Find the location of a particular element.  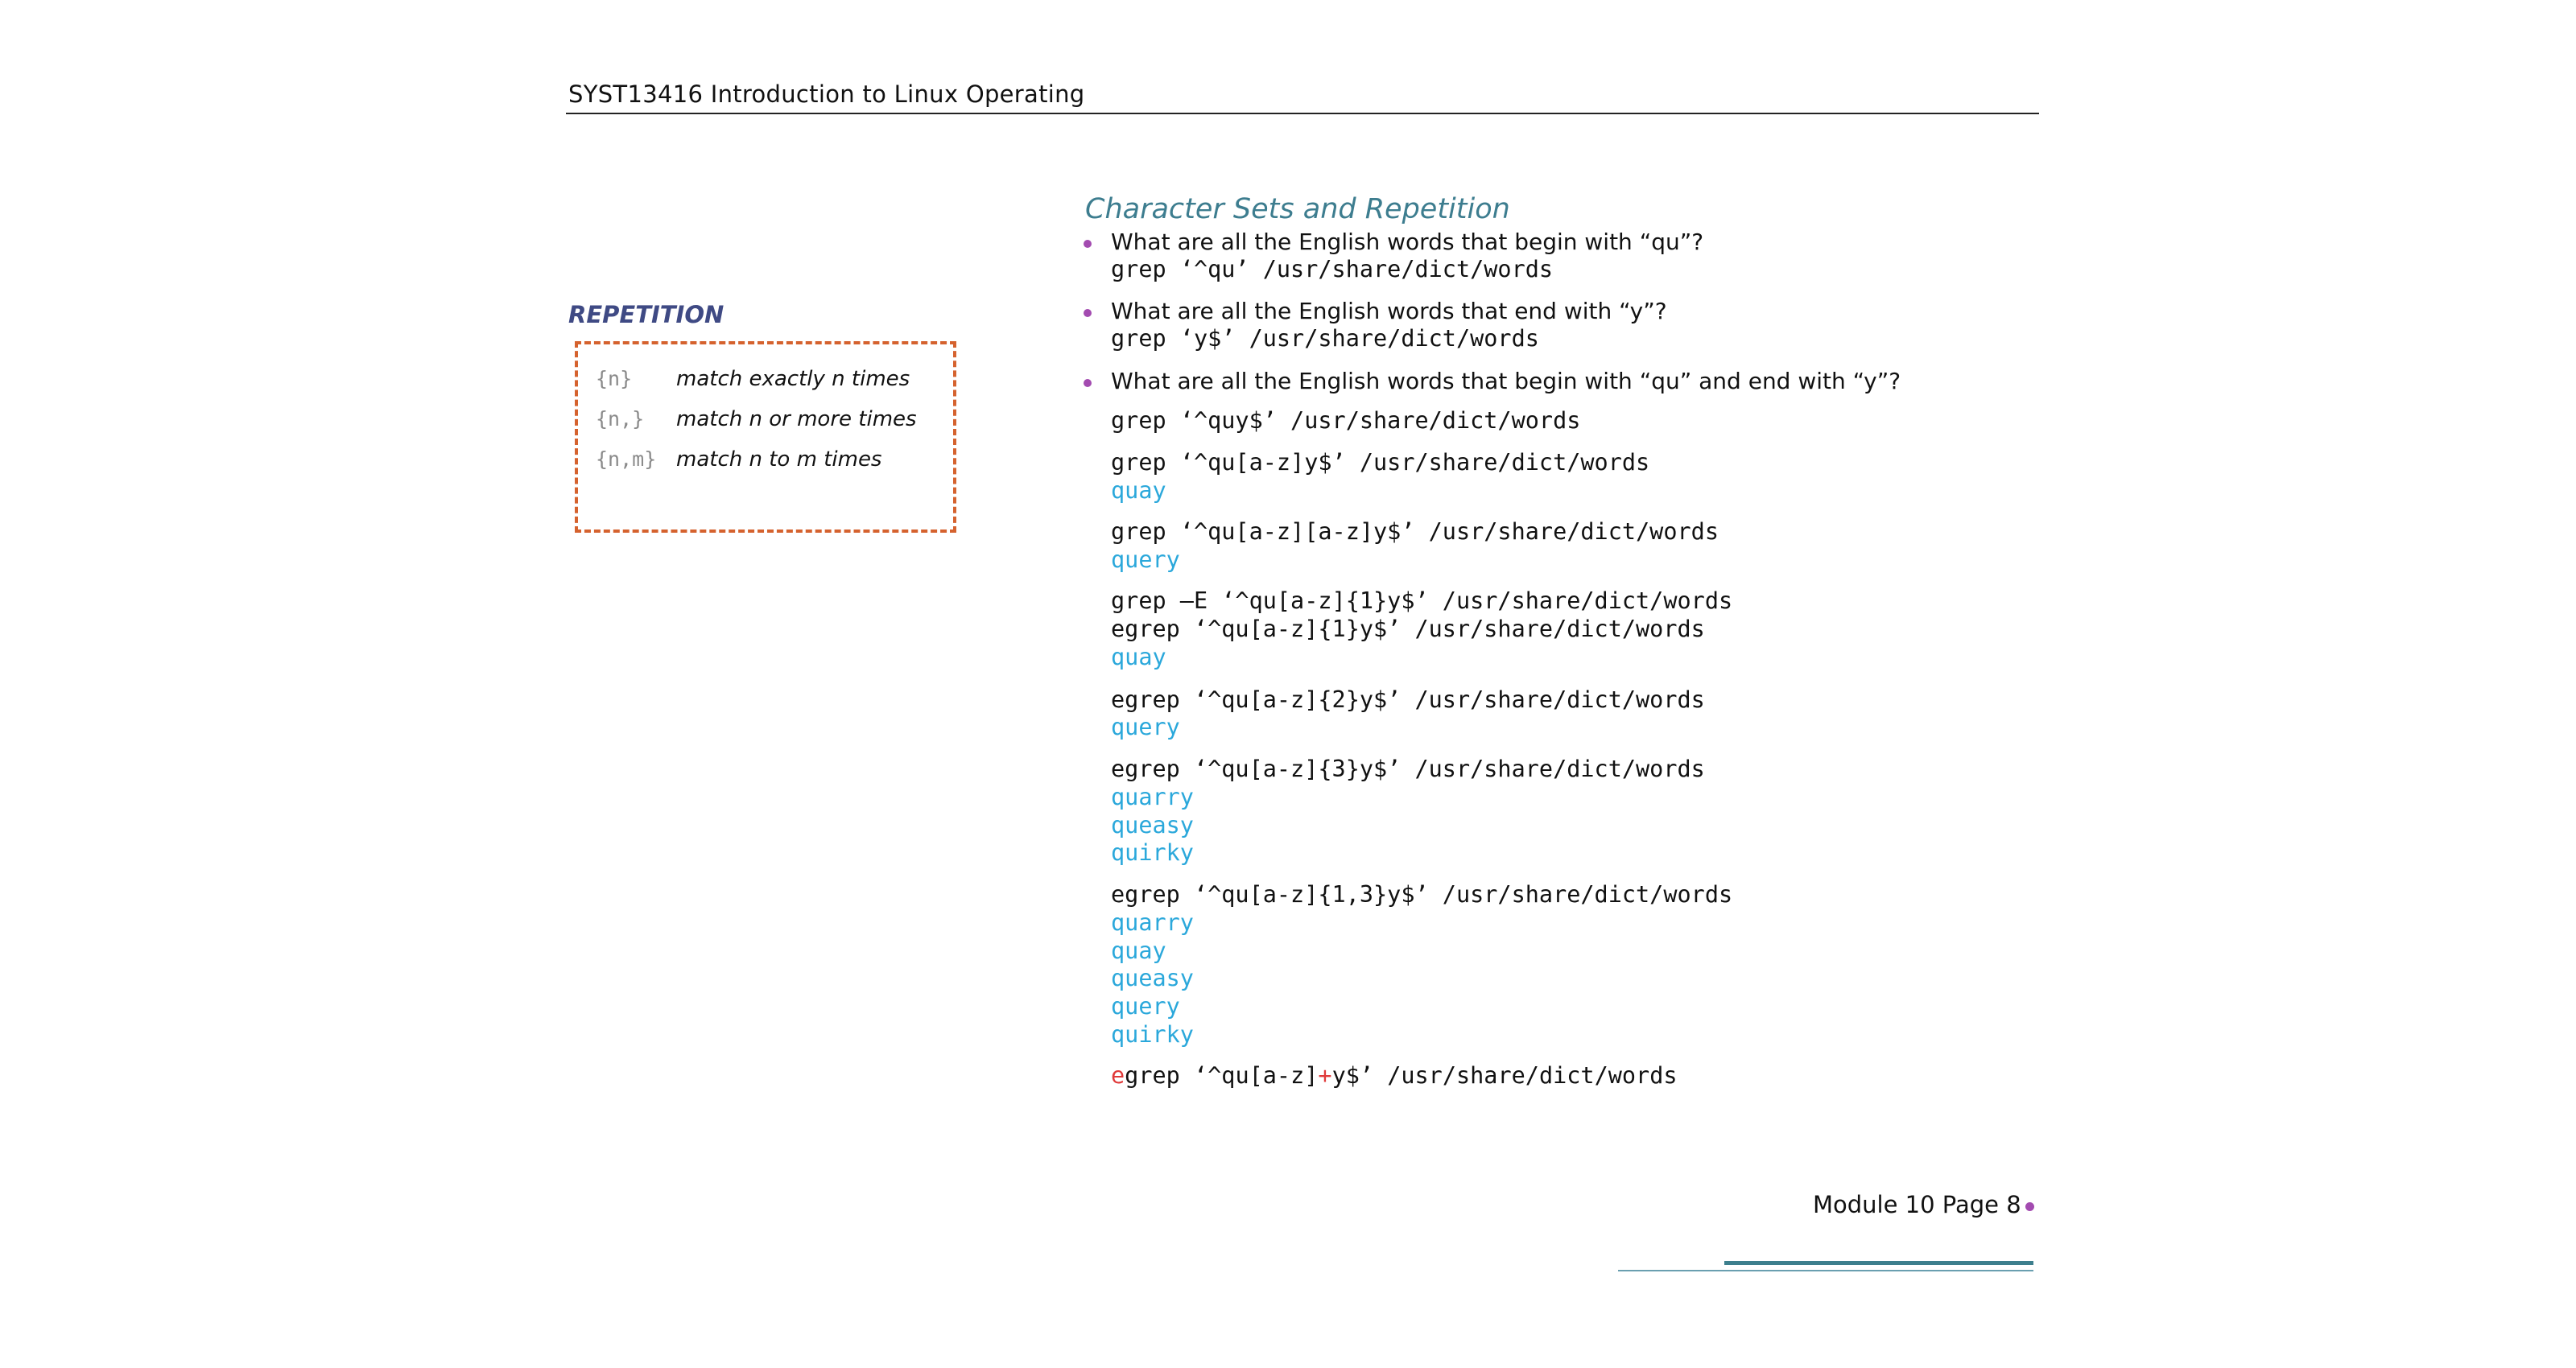

highlight-plus: + is located at coordinates (1325, 1075).